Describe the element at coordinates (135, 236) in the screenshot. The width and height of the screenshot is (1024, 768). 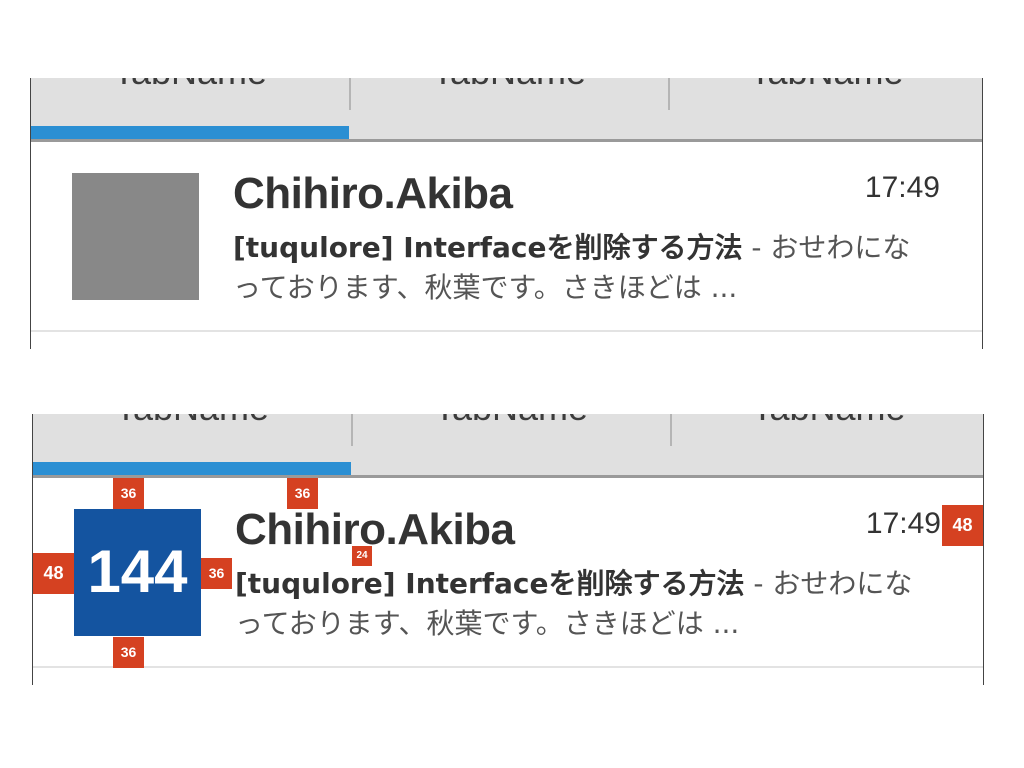
I see `sender-avatar` at that location.